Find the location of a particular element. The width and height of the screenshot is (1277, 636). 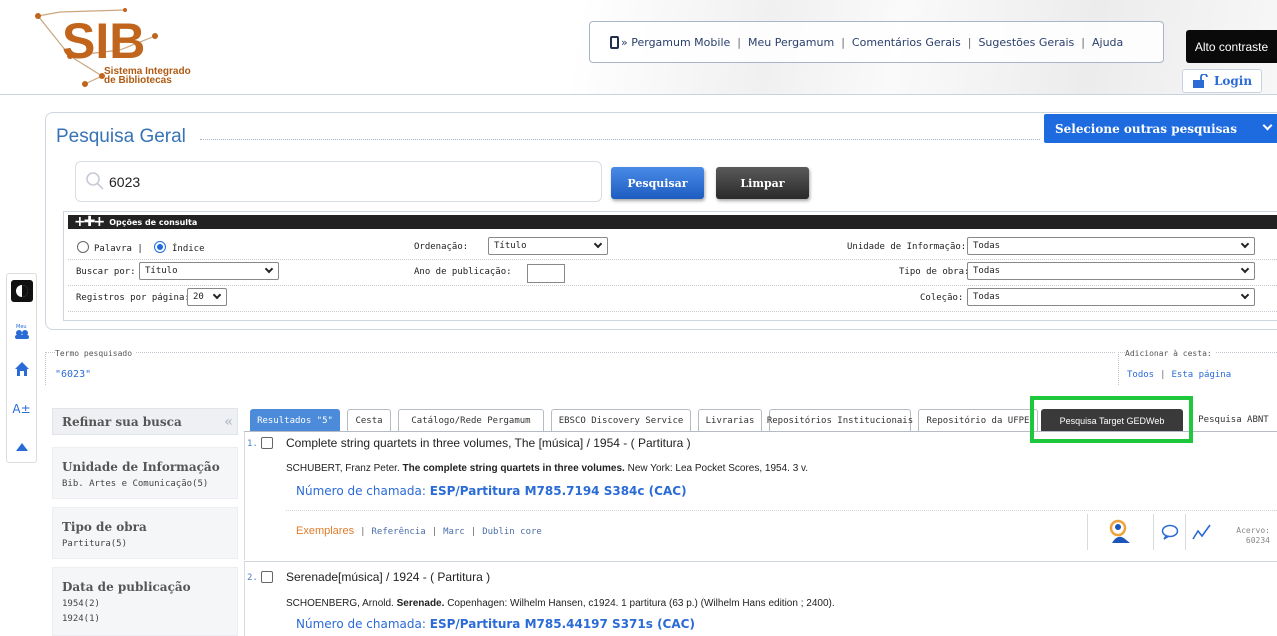

refine-header: Refinar sua busca « is located at coordinates (145, 421).